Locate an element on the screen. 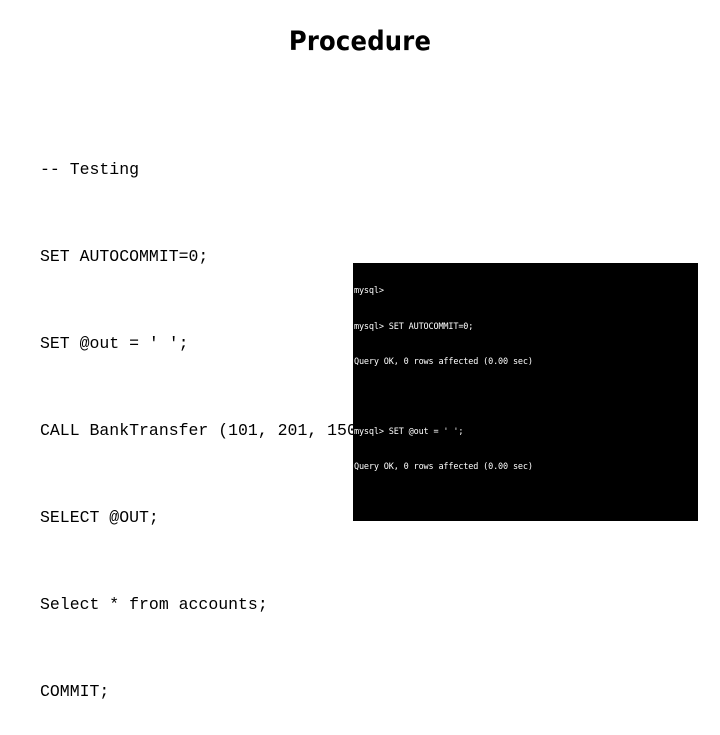 Image resolution: width=720 pixels, height=735 pixels. code-line: SELECT @OUT; is located at coordinates (99, 517).